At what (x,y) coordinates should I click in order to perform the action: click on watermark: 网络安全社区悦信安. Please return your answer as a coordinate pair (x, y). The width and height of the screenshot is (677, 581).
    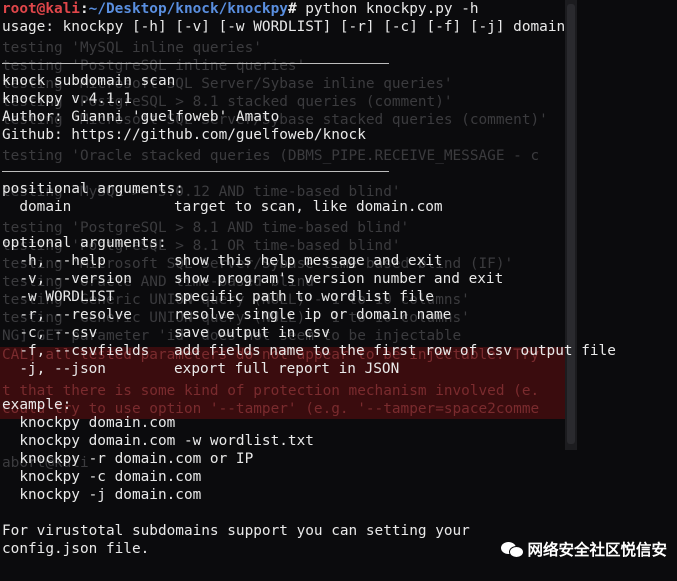
    Looking at the image, I should click on (584, 549).